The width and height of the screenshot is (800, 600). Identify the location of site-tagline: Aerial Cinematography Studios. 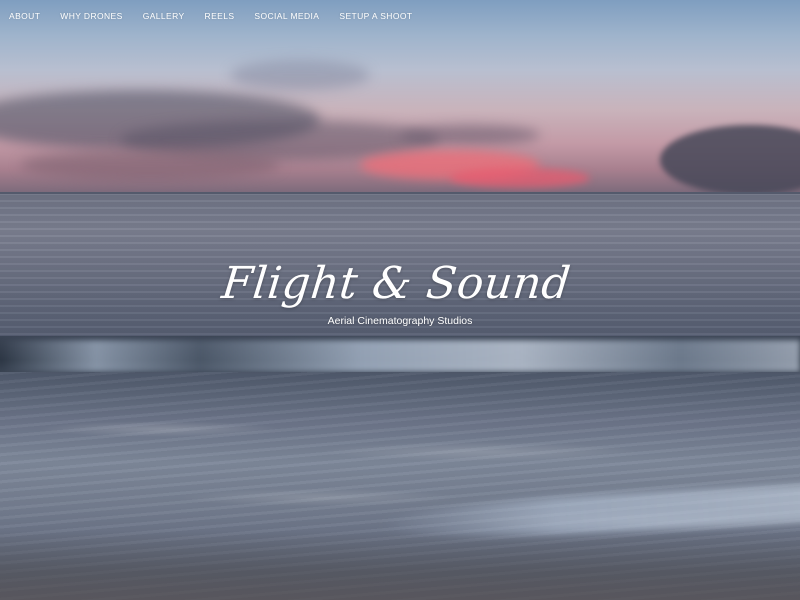
(400, 321).